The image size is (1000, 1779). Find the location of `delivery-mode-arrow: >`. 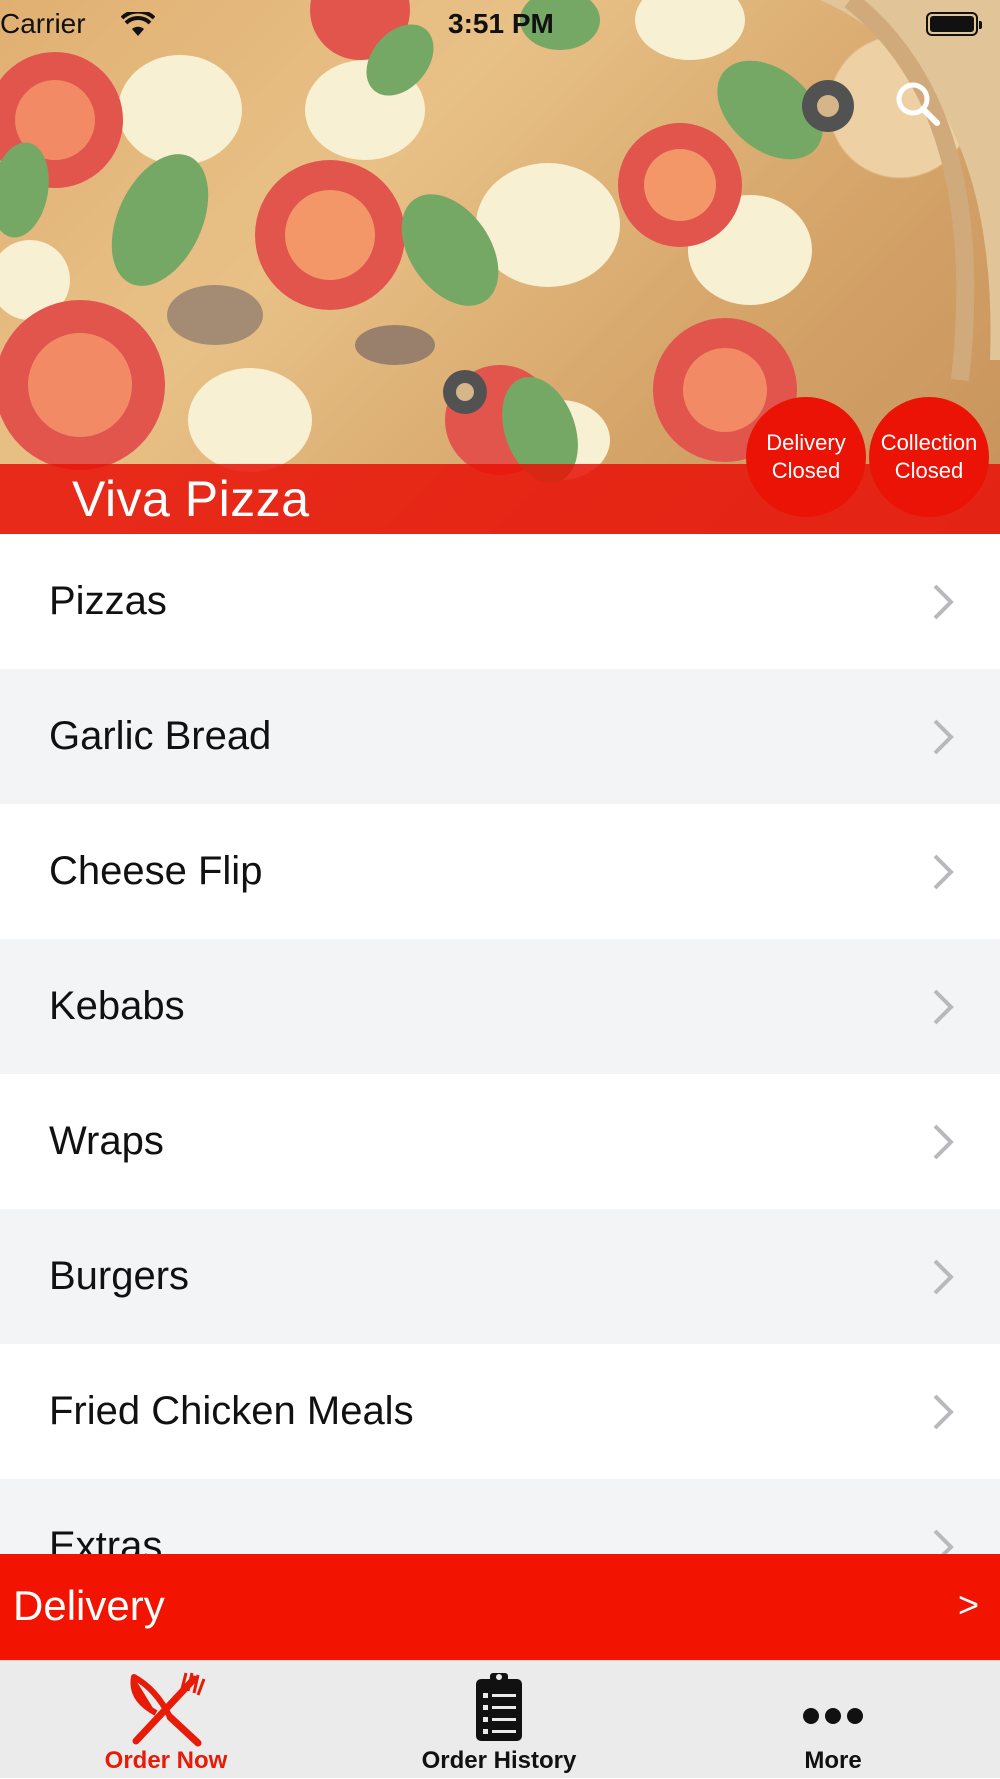

delivery-mode-arrow: > is located at coordinates (969, 1604).